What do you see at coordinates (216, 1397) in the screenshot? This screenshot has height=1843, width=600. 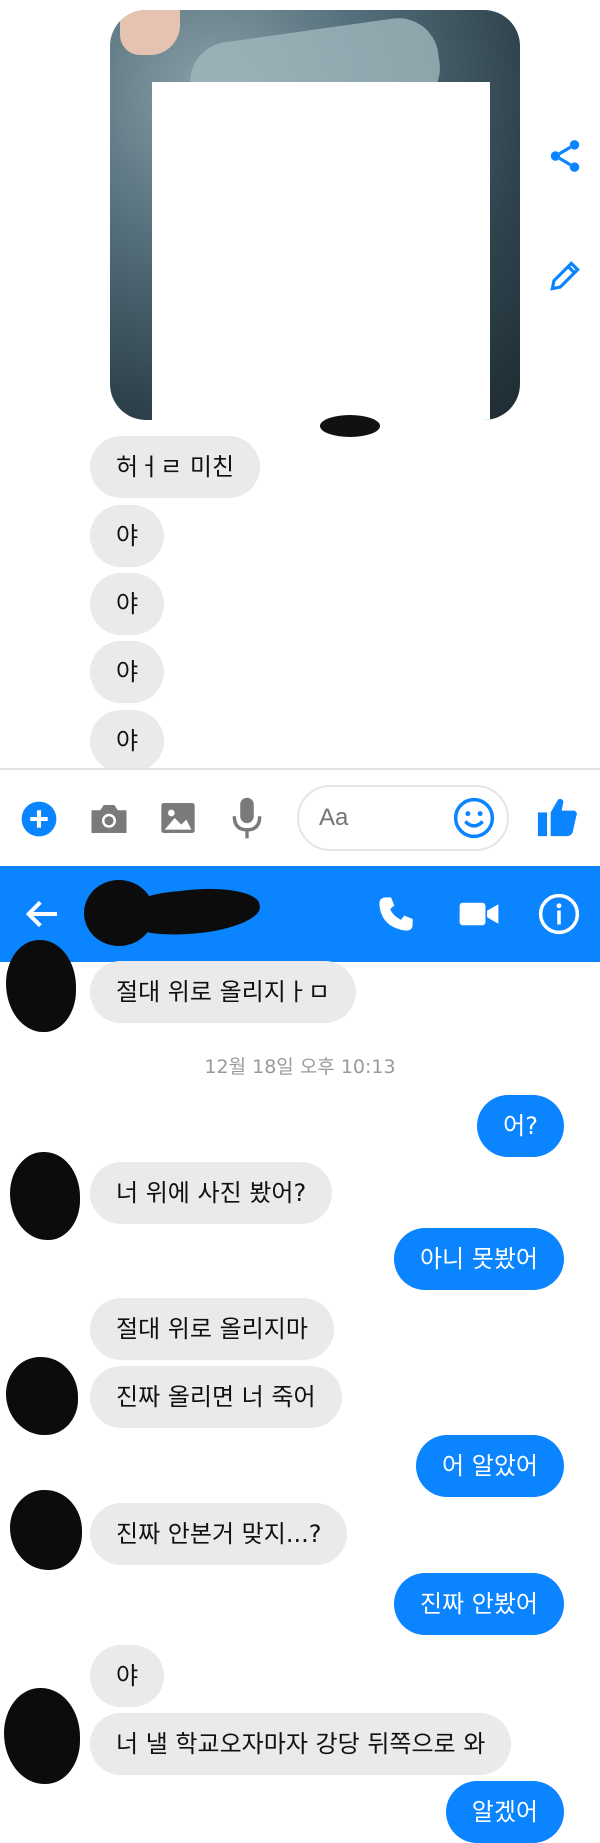 I see `message-bubble: 진짜 올리면 너 죽어` at bounding box center [216, 1397].